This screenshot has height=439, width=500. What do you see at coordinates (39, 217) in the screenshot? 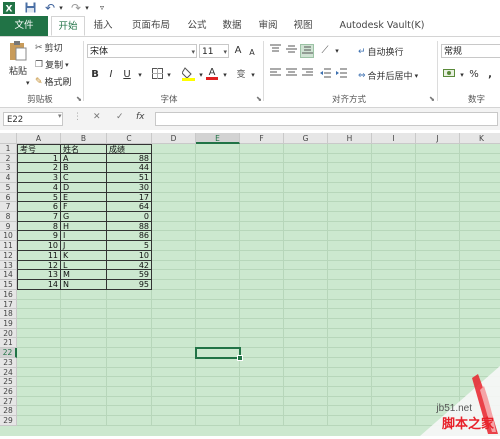
I see `sheet-cell: 7` at bounding box center [39, 217].